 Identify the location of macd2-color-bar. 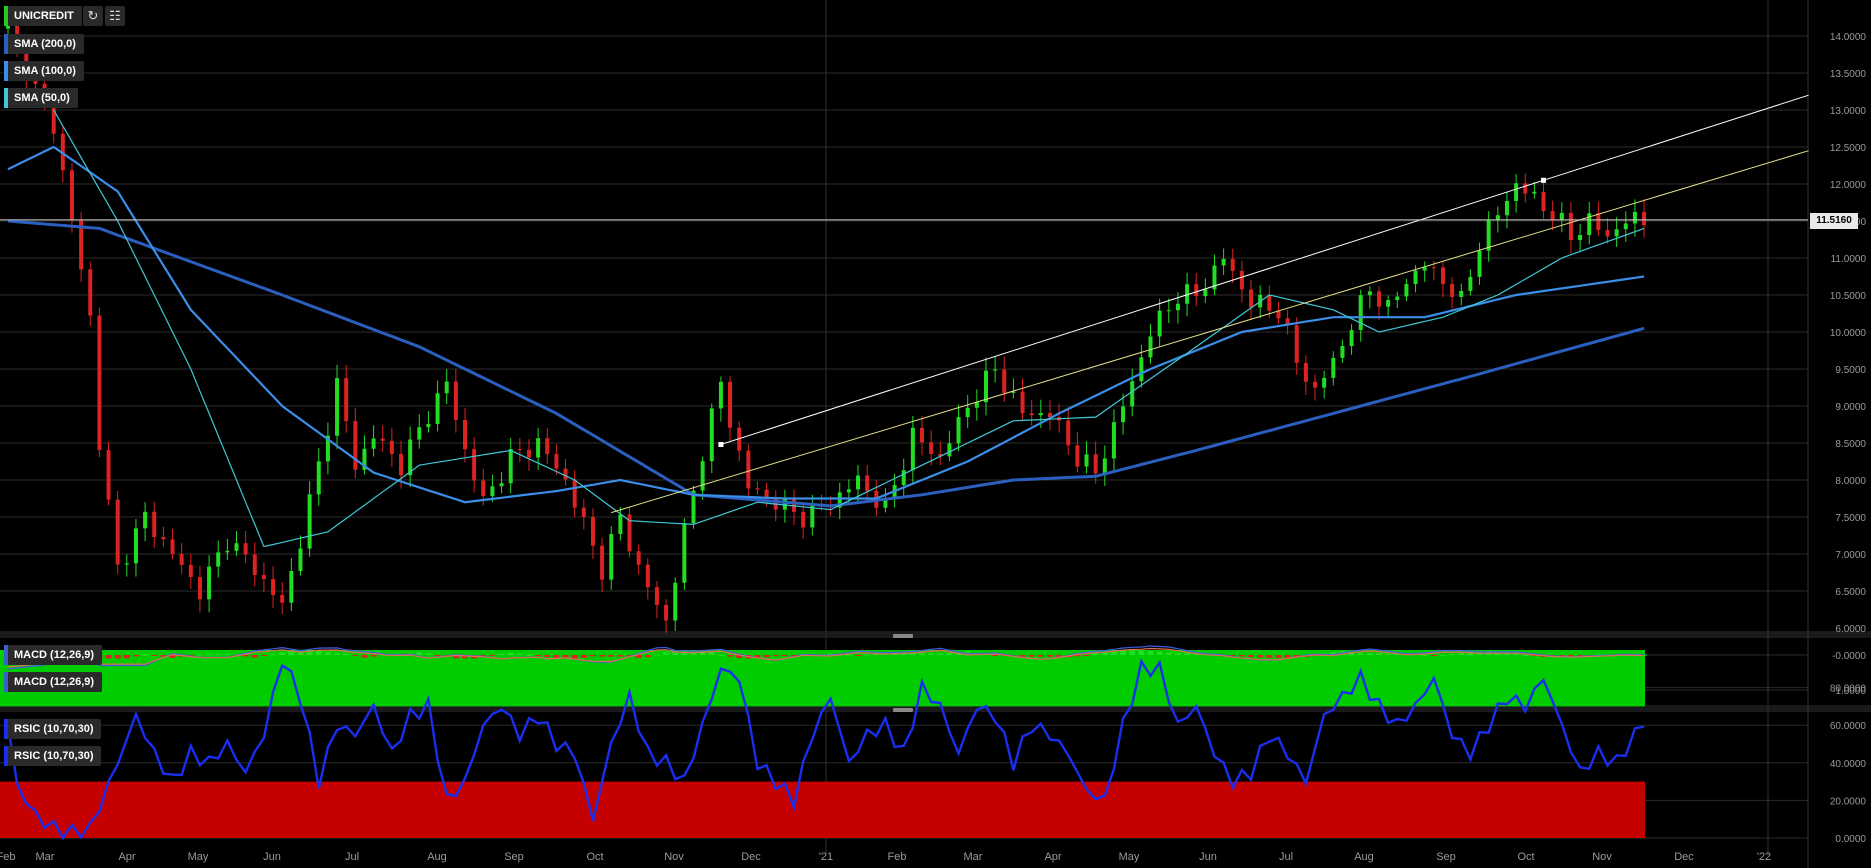
(6, 682).